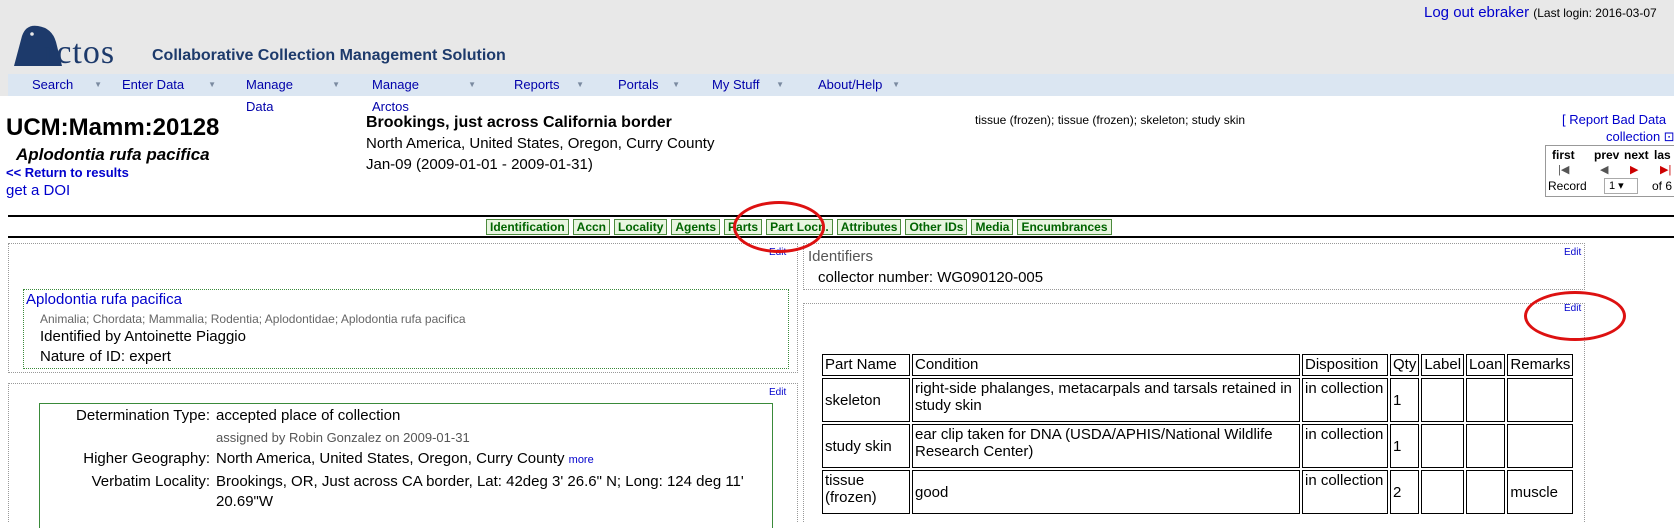 Image resolution: width=1674 pixels, height=528 pixels. I want to click on nav-search: Search ▼, so click(58, 85).